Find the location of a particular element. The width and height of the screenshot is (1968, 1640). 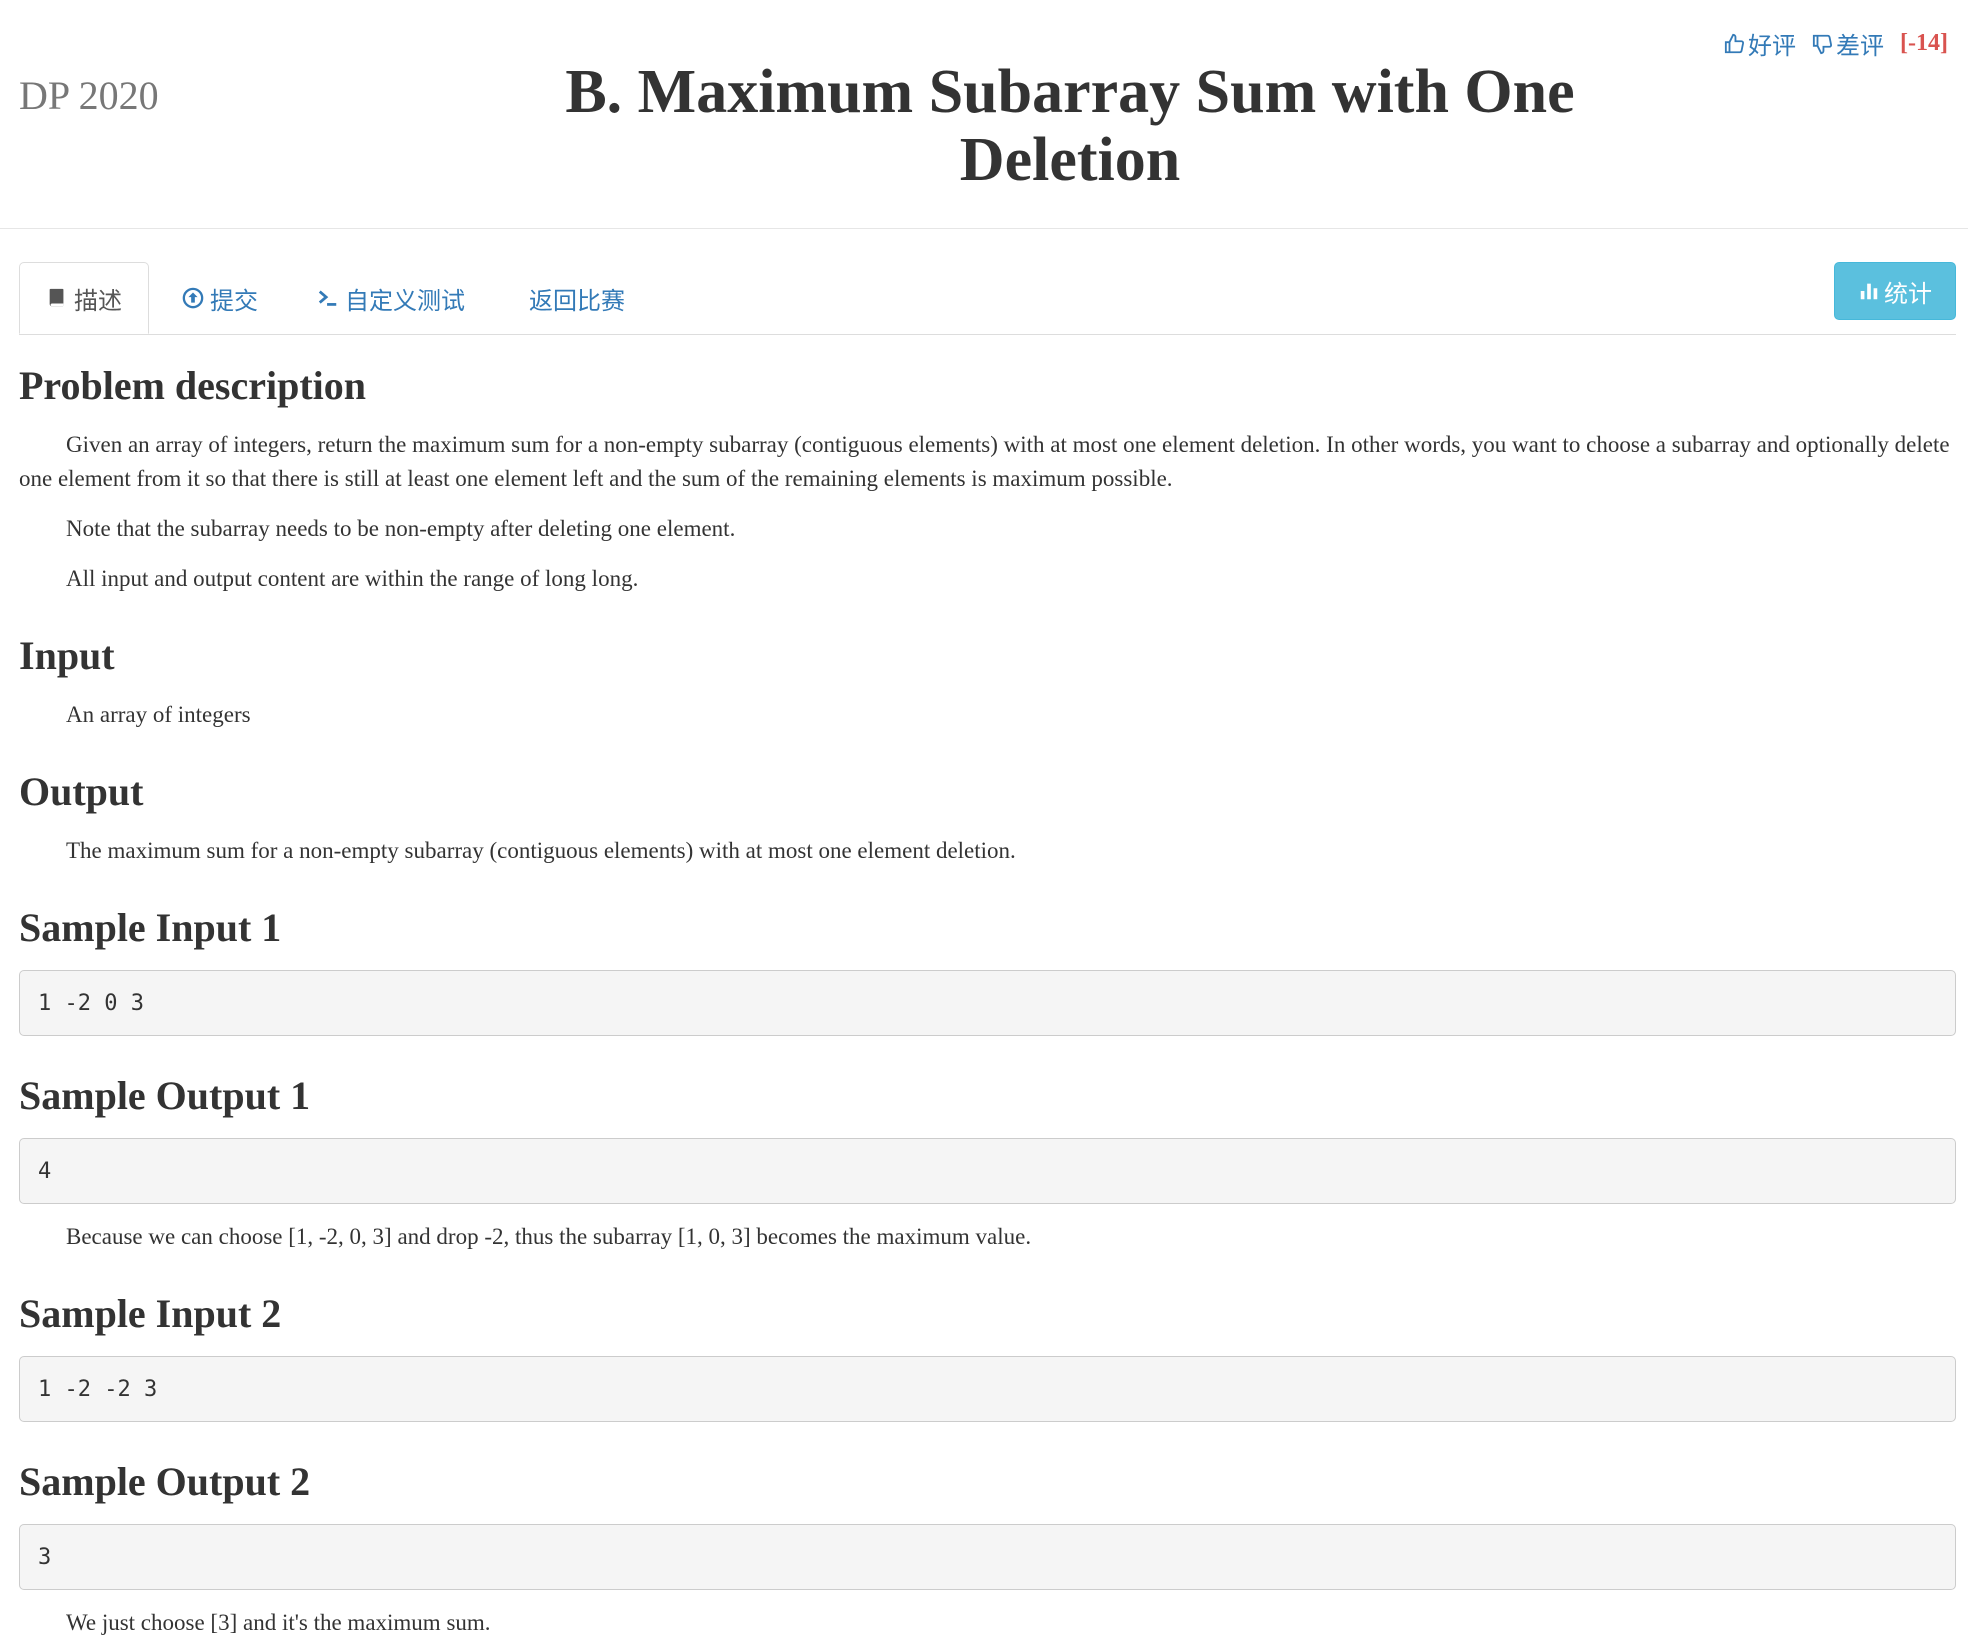

heading-output: Output is located at coordinates (81, 791).